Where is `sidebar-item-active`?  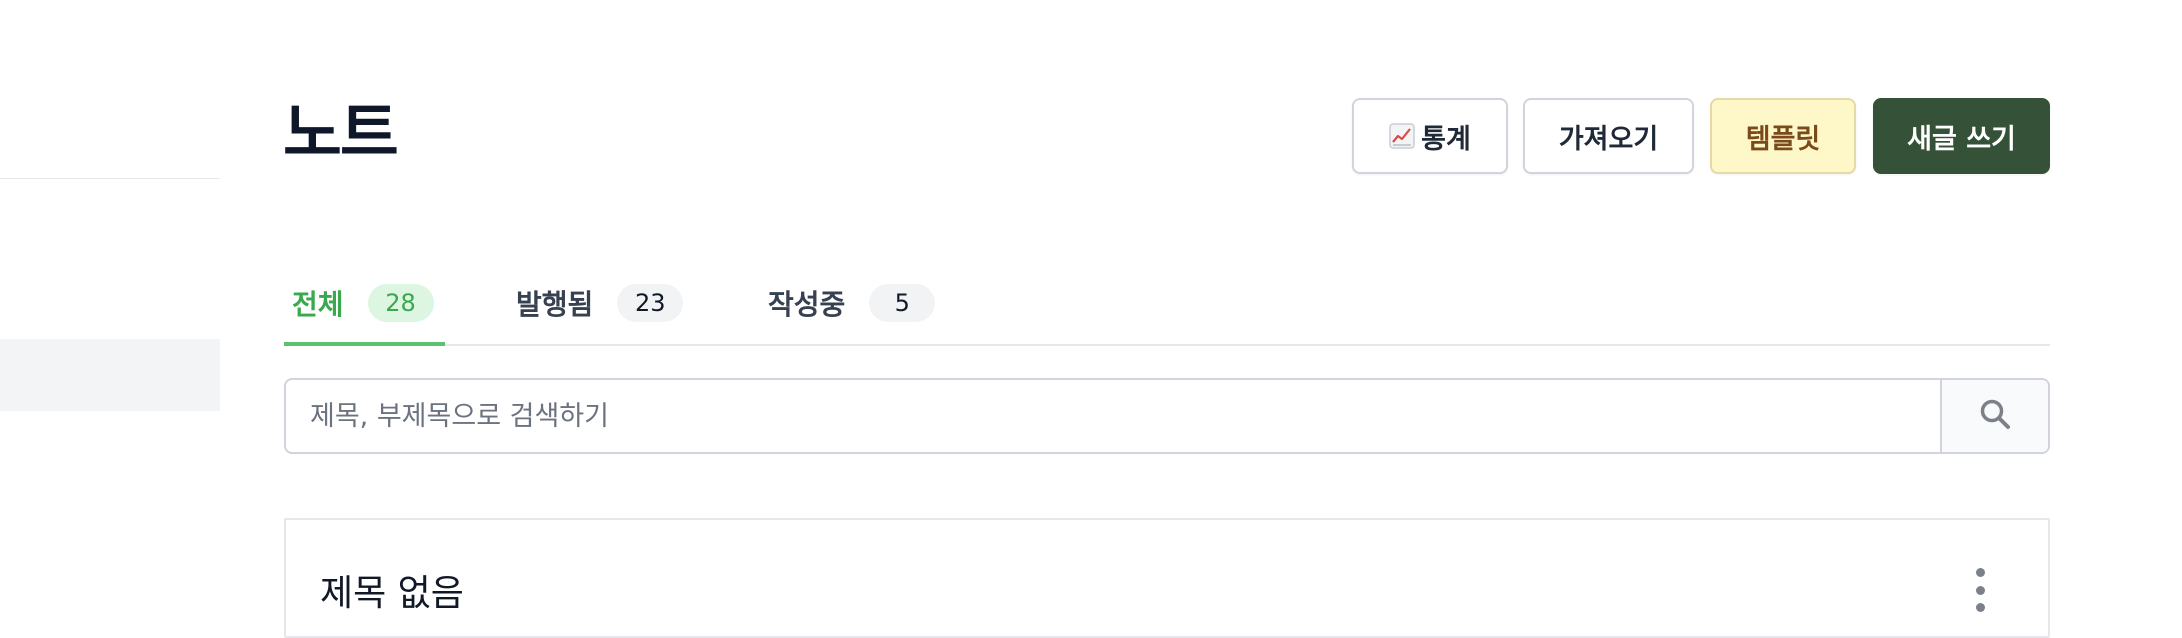
sidebar-item-active is located at coordinates (110, 375).